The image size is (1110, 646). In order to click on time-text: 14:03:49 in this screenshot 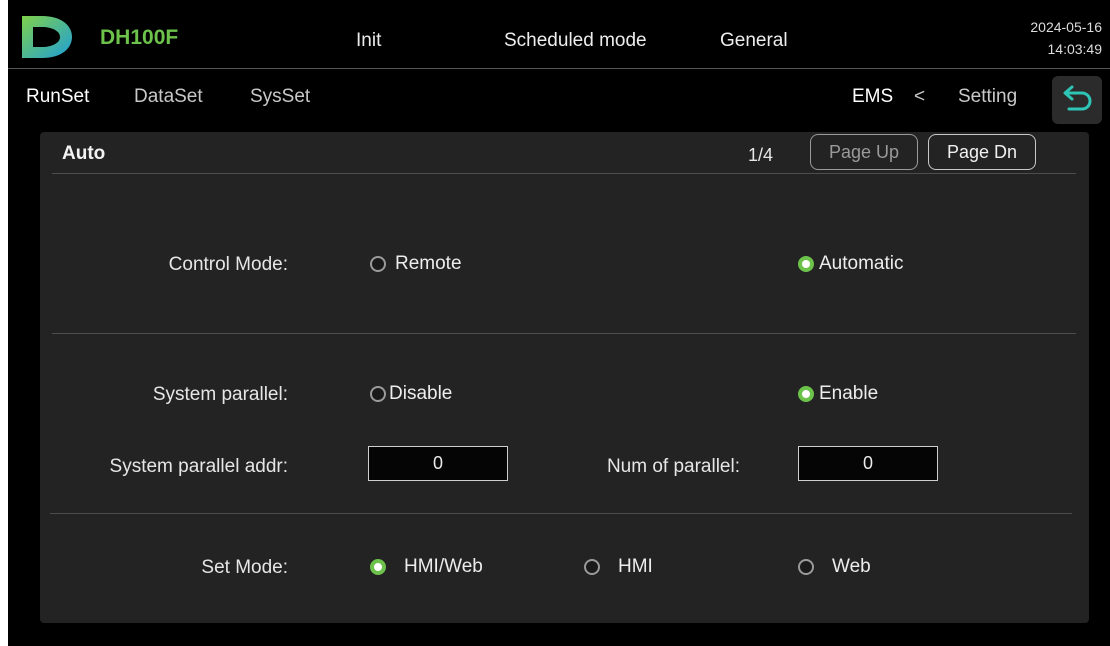, I will do `click(1075, 49)`.